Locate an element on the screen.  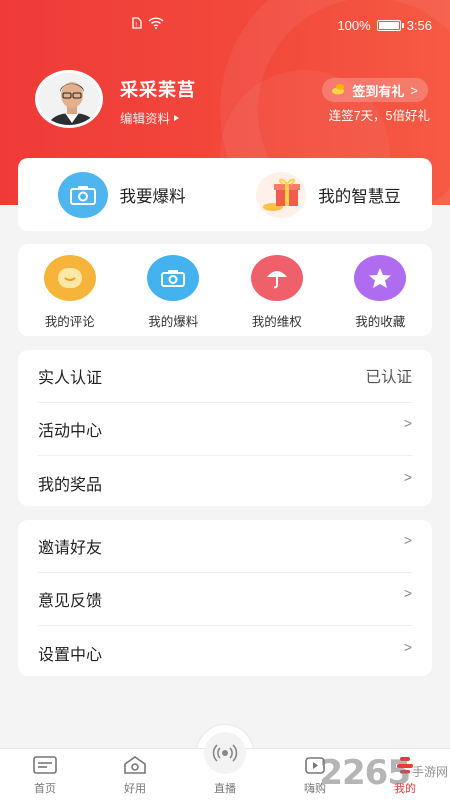
umbrella-icon is located at coordinates (276, 278).